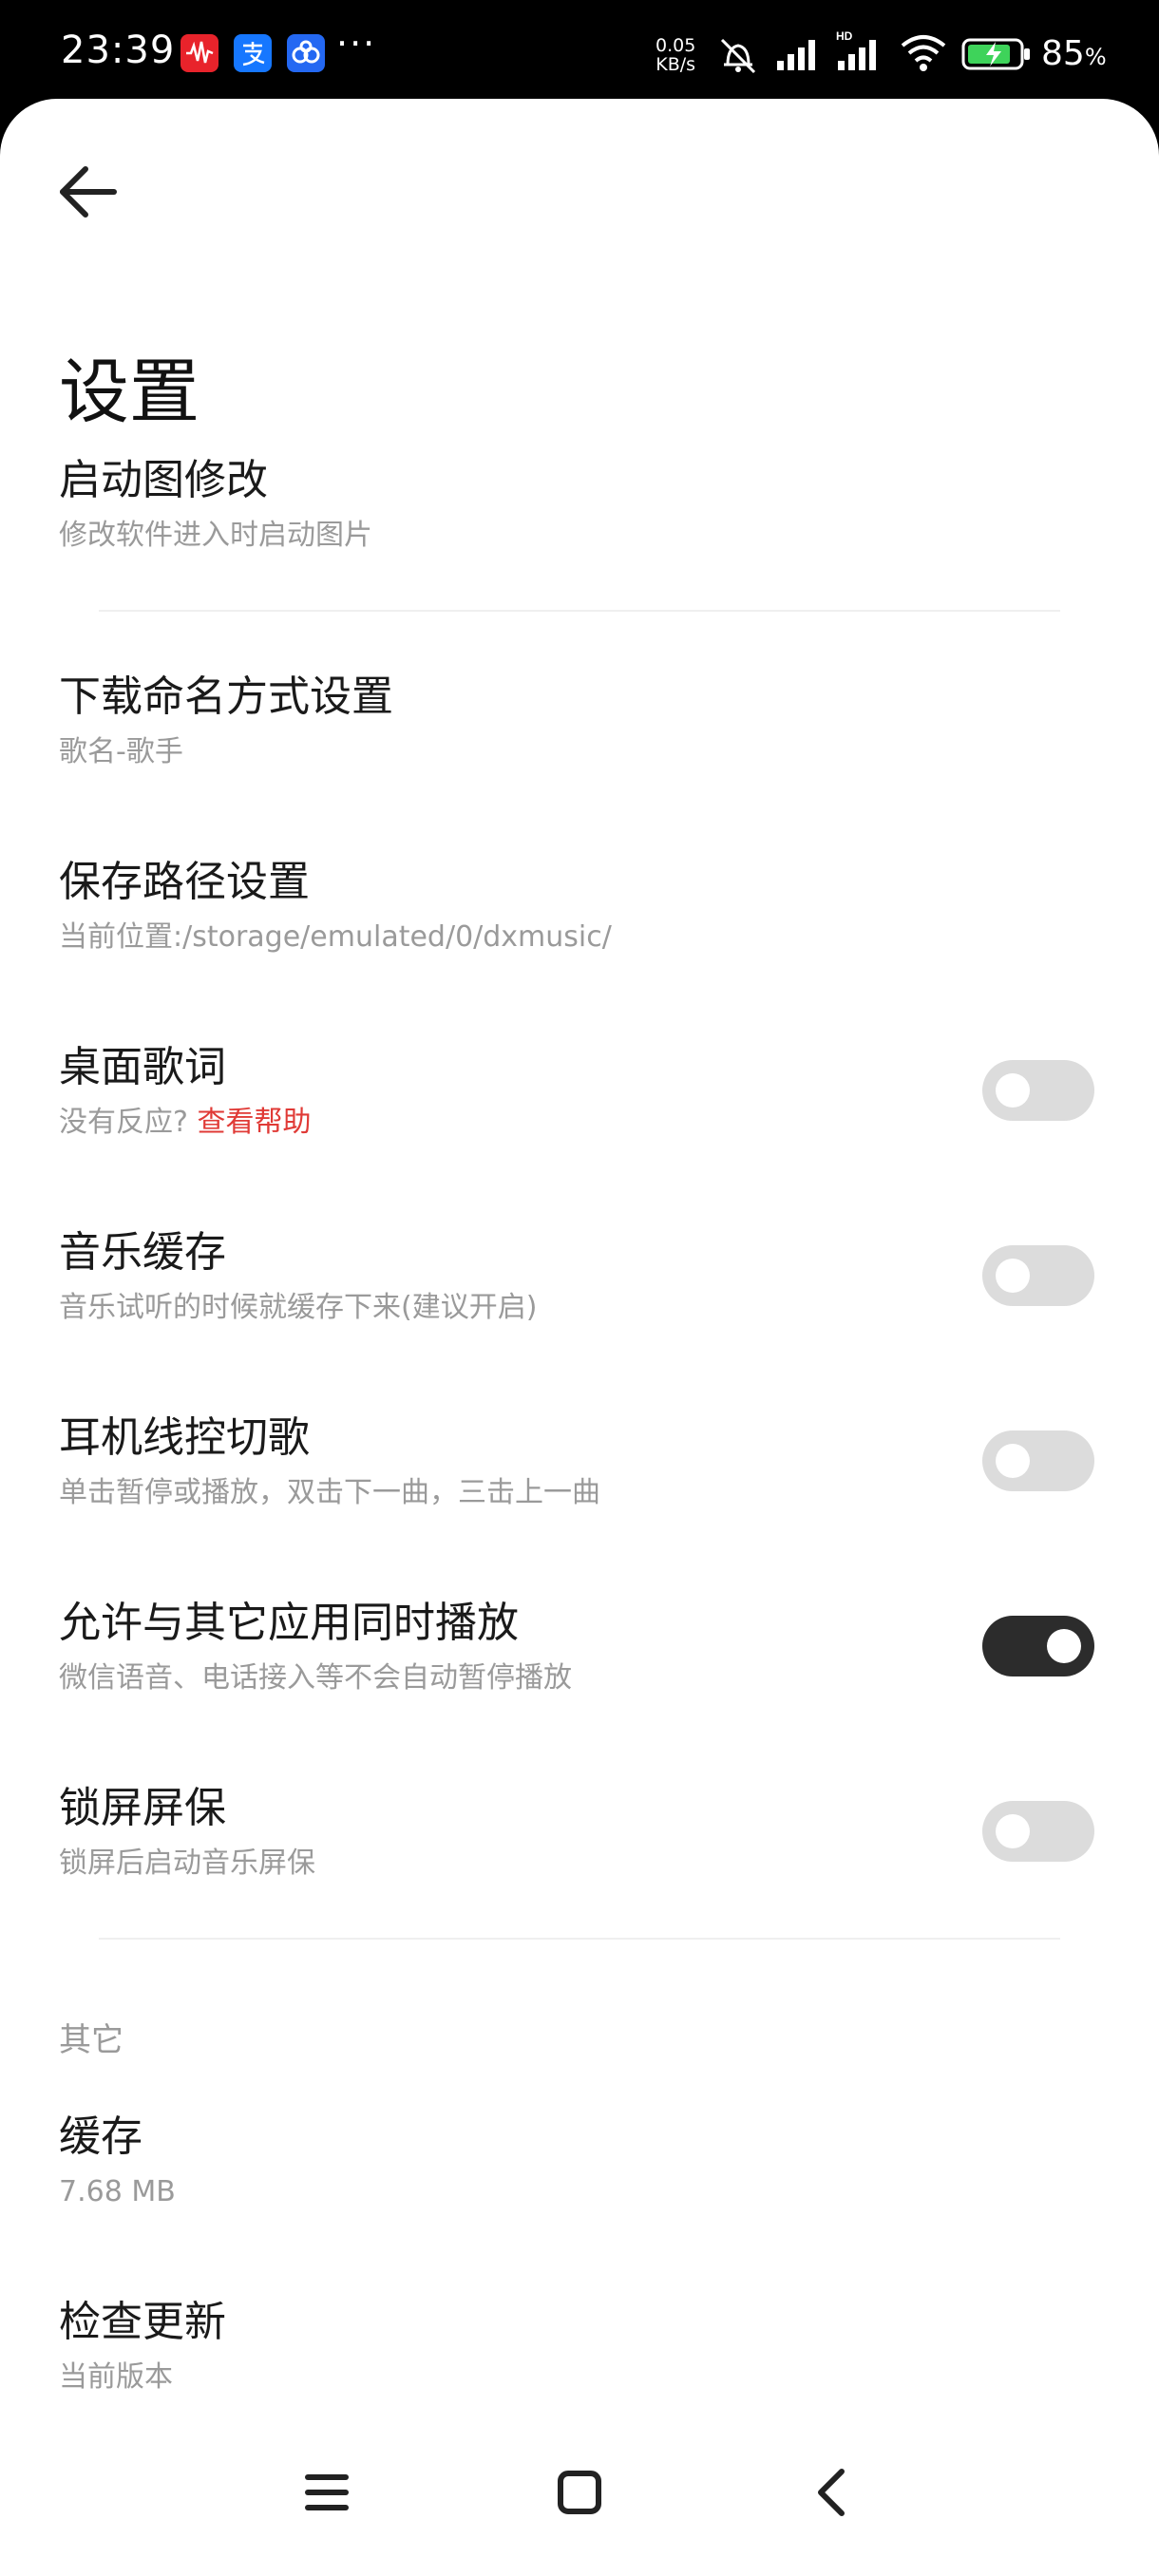 This screenshot has height=2576, width=1159. What do you see at coordinates (579, 748) in the screenshot?
I see `setting-download-naming: 下载命名方式设置 歌名-歌手` at bounding box center [579, 748].